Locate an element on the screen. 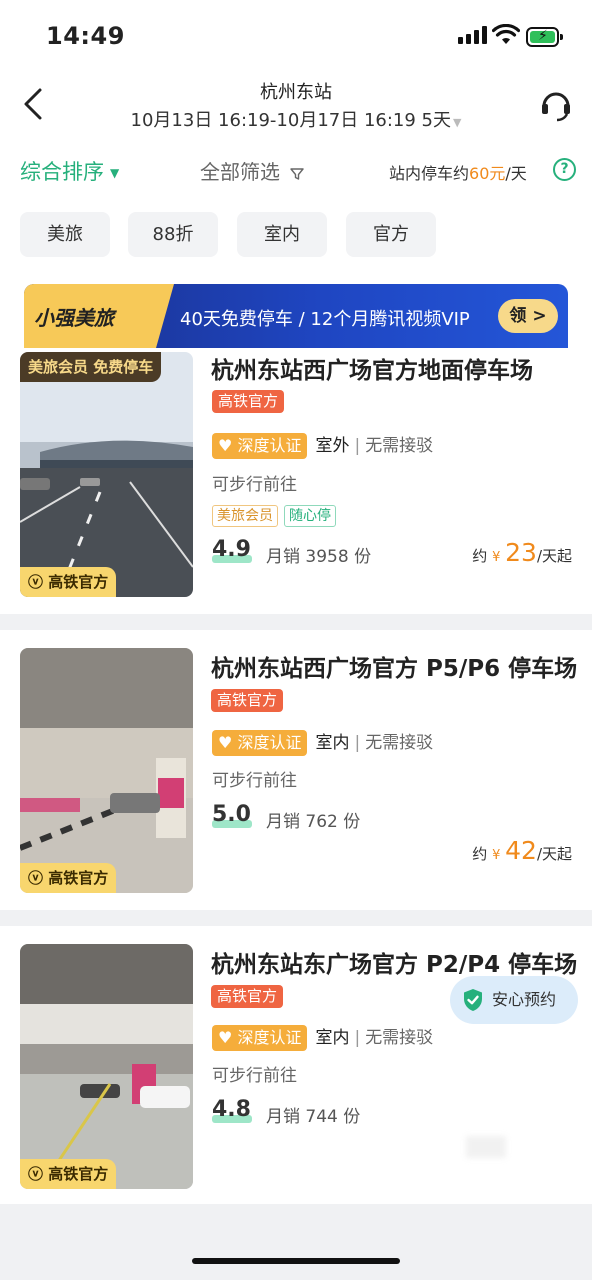 The image size is (592, 1280). price: 约 ¥ 42/天起 is located at coordinates (522, 850).